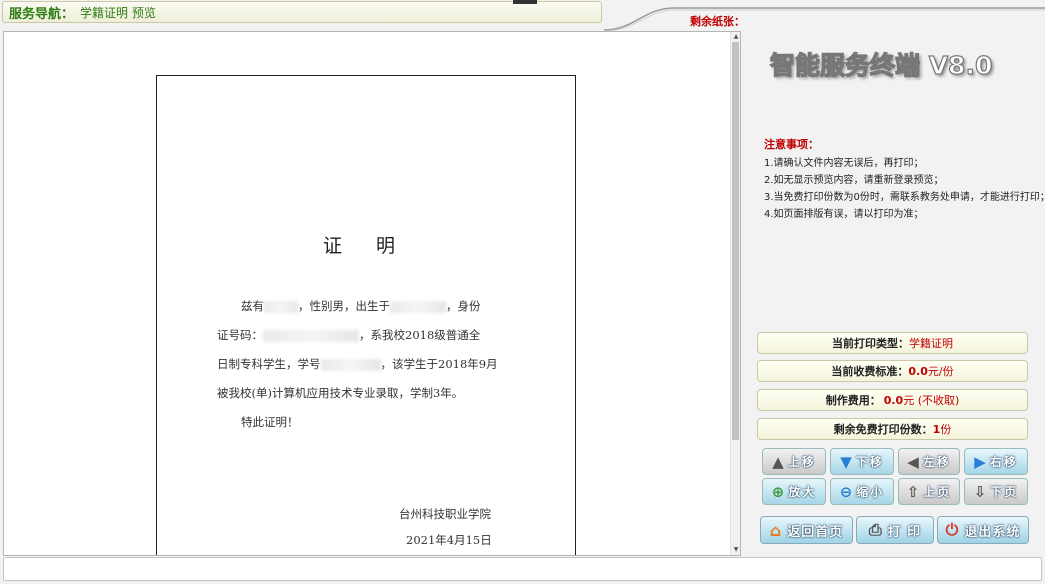  Describe the element at coordinates (778, 461) in the screenshot. I see `arrow-up-icon: ▲` at that location.